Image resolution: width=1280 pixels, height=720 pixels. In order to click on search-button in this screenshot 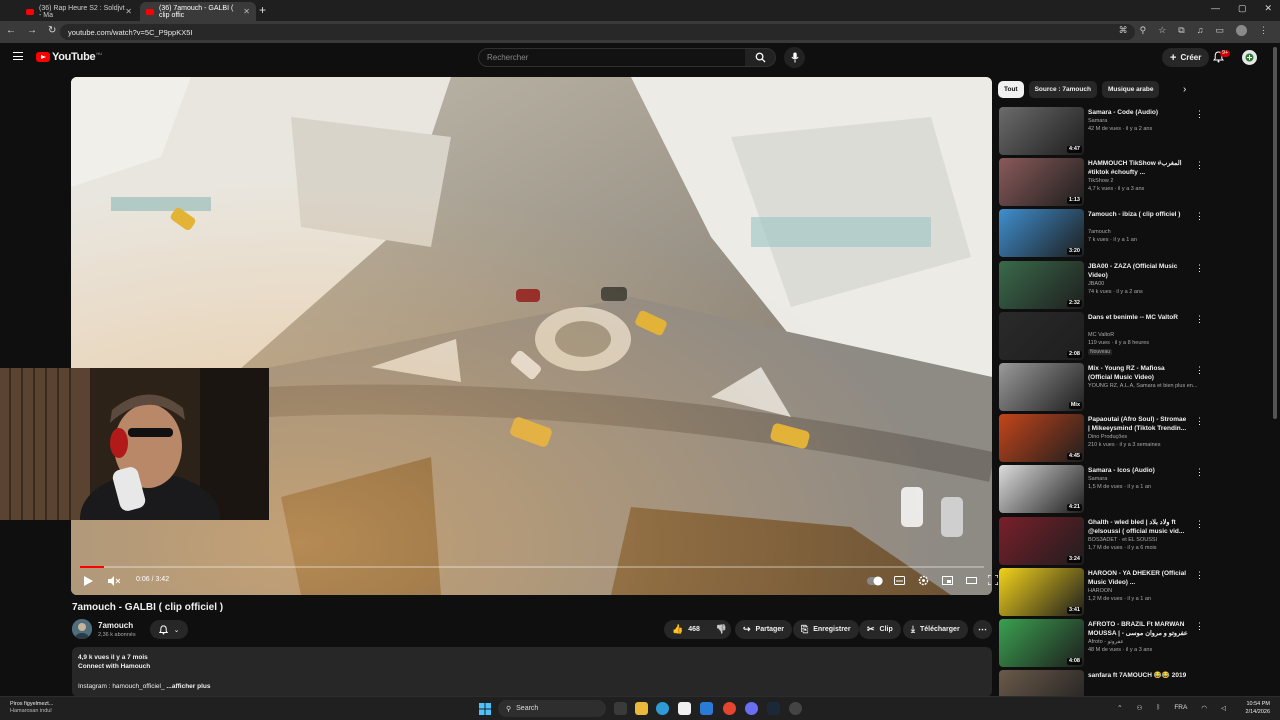, I will do `click(760, 57)`.